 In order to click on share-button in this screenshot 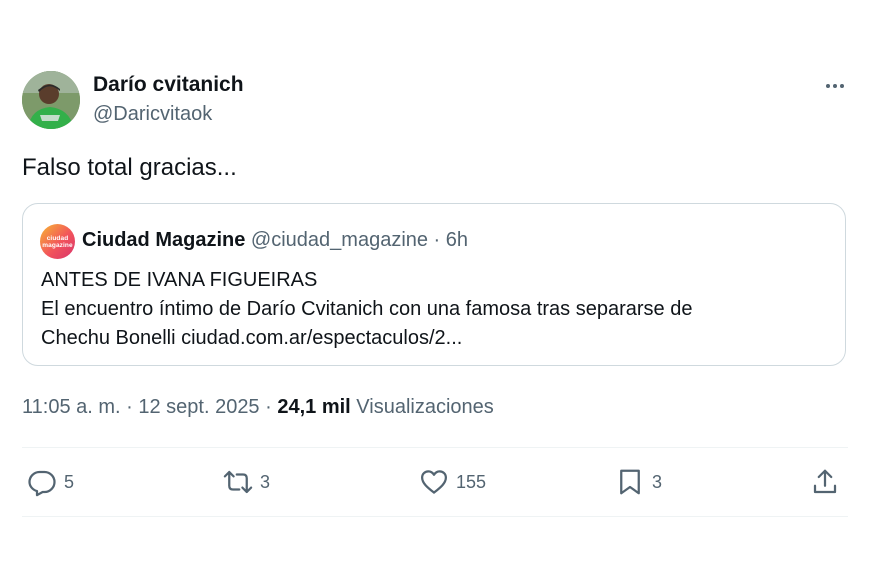, I will do `click(825, 482)`.